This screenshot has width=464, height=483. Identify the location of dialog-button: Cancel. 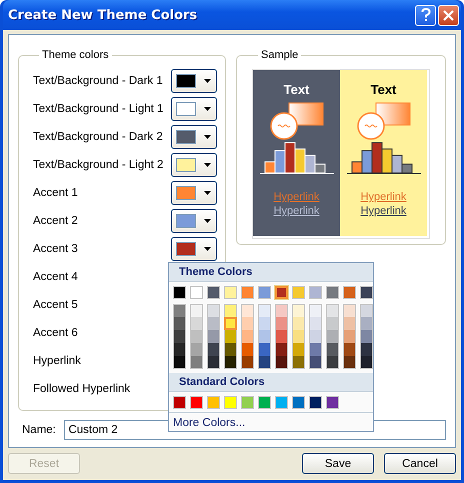
(420, 463).